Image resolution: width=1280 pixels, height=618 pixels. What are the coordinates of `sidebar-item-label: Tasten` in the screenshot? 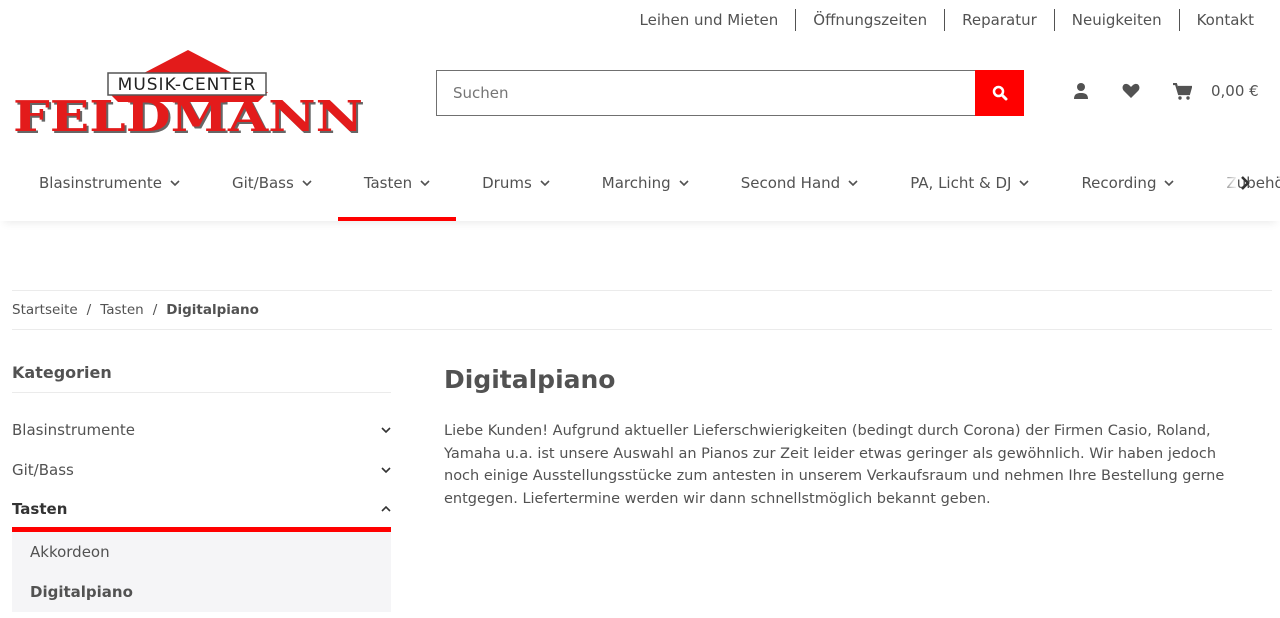 It's located at (40, 508).